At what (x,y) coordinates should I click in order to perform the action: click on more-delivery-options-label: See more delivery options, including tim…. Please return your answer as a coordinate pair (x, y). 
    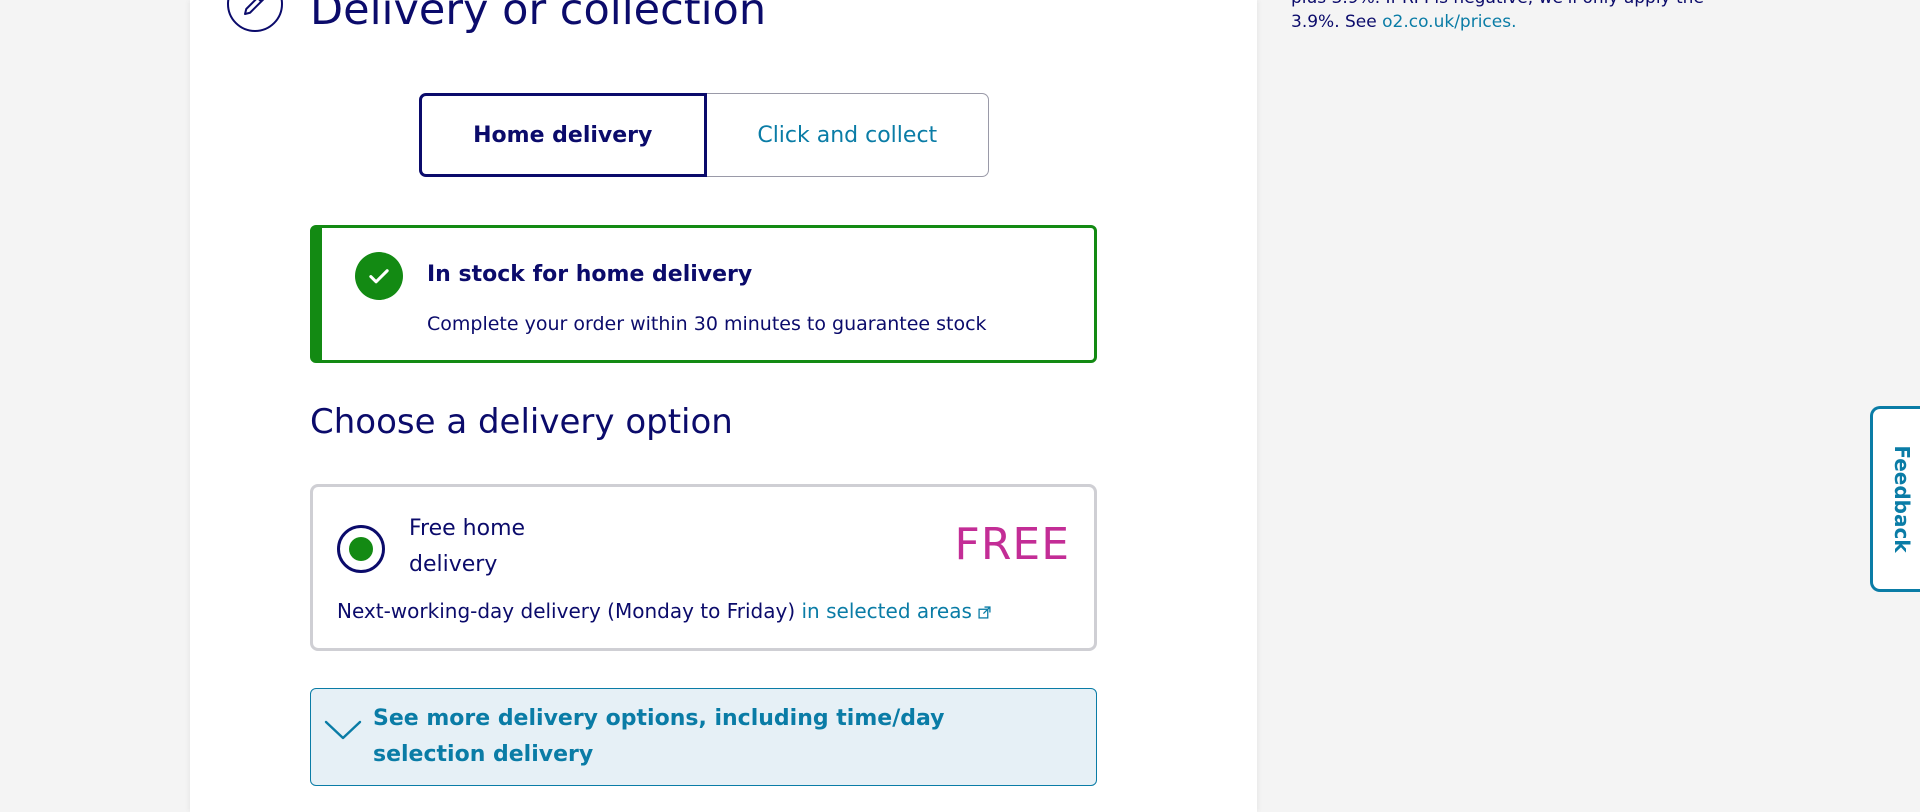
    Looking at the image, I should click on (659, 736).